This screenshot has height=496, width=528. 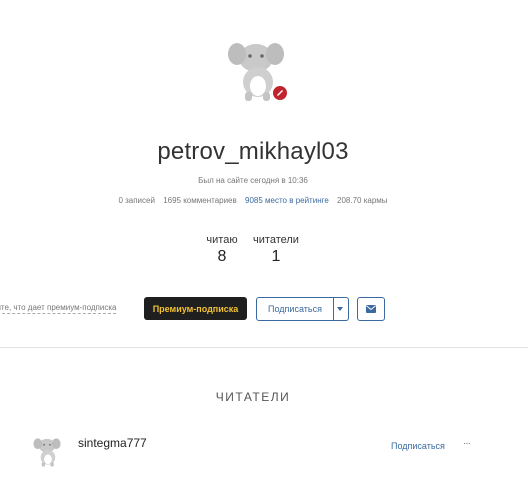 I want to click on subscribe-button: Подписаться, so click(x=295, y=309).